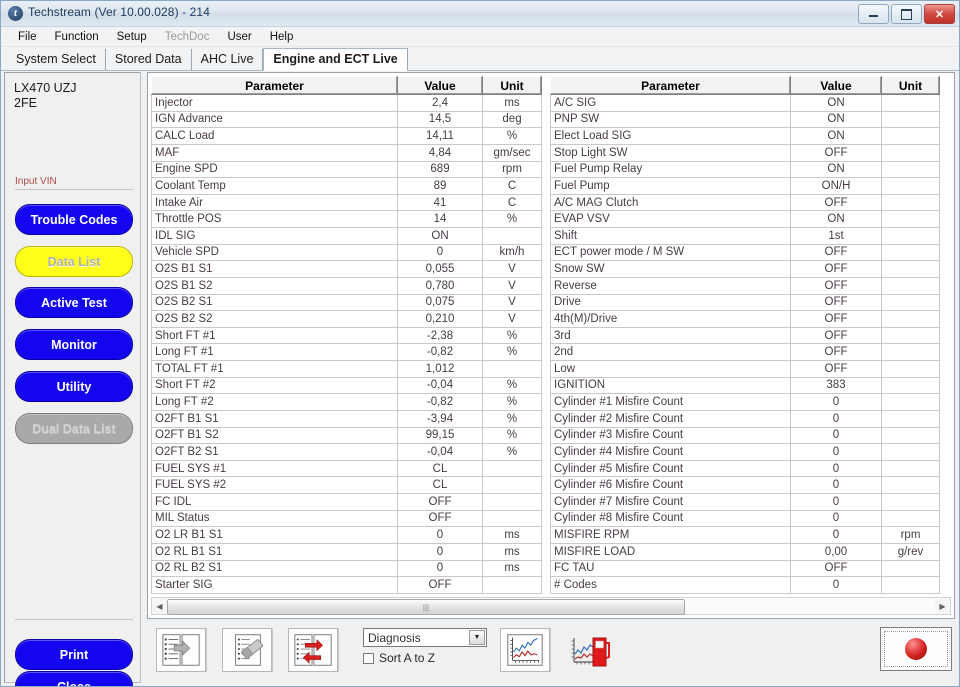 This screenshot has width=960, height=687. Describe the element at coordinates (346, 169) in the screenshot. I see `table-row: Engine SPD 689 rpm` at that location.